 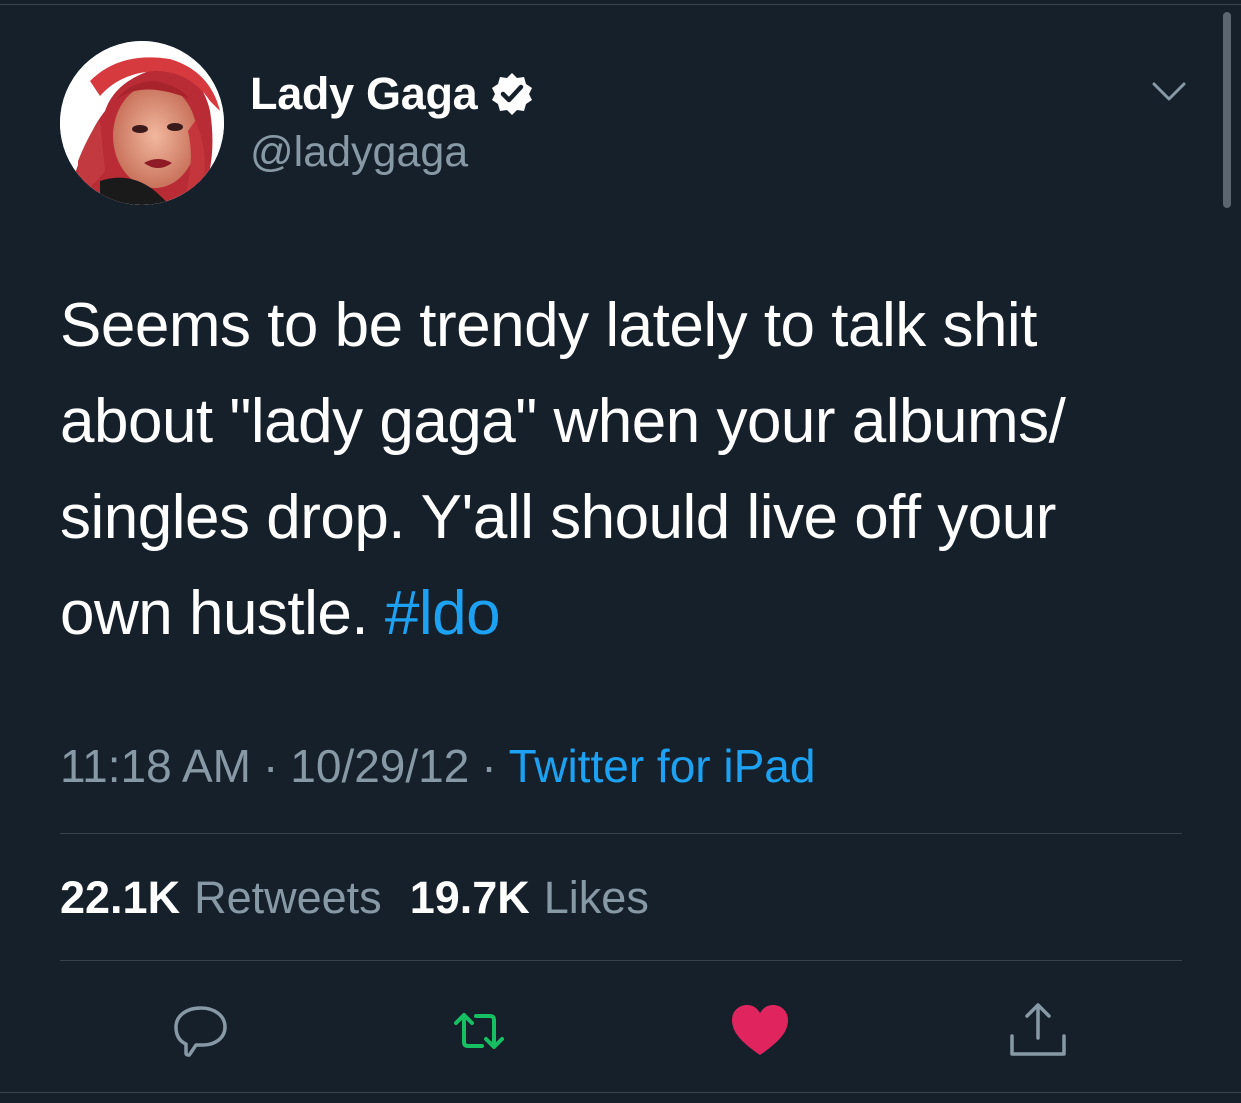 I want to click on verified-badge-icon, so click(x=512, y=94).